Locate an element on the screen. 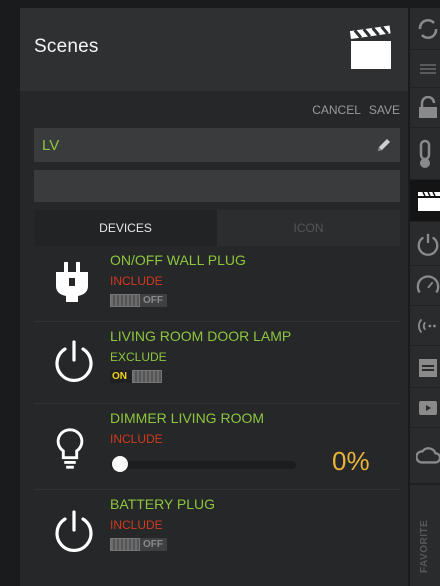 The width and height of the screenshot is (440, 586). sidebar-item-thermometer is located at coordinates (425, 154).